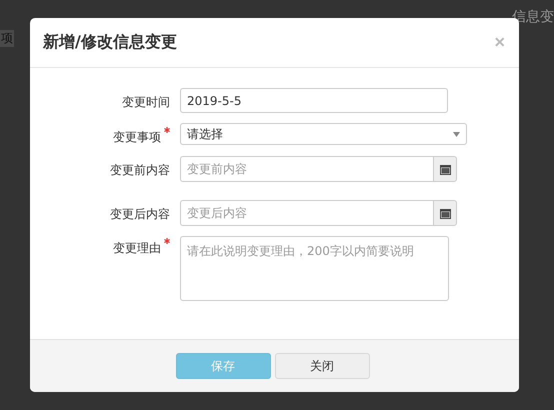 Image resolution: width=554 pixels, height=410 pixels. I want to click on tab-label: 项, so click(7, 38).